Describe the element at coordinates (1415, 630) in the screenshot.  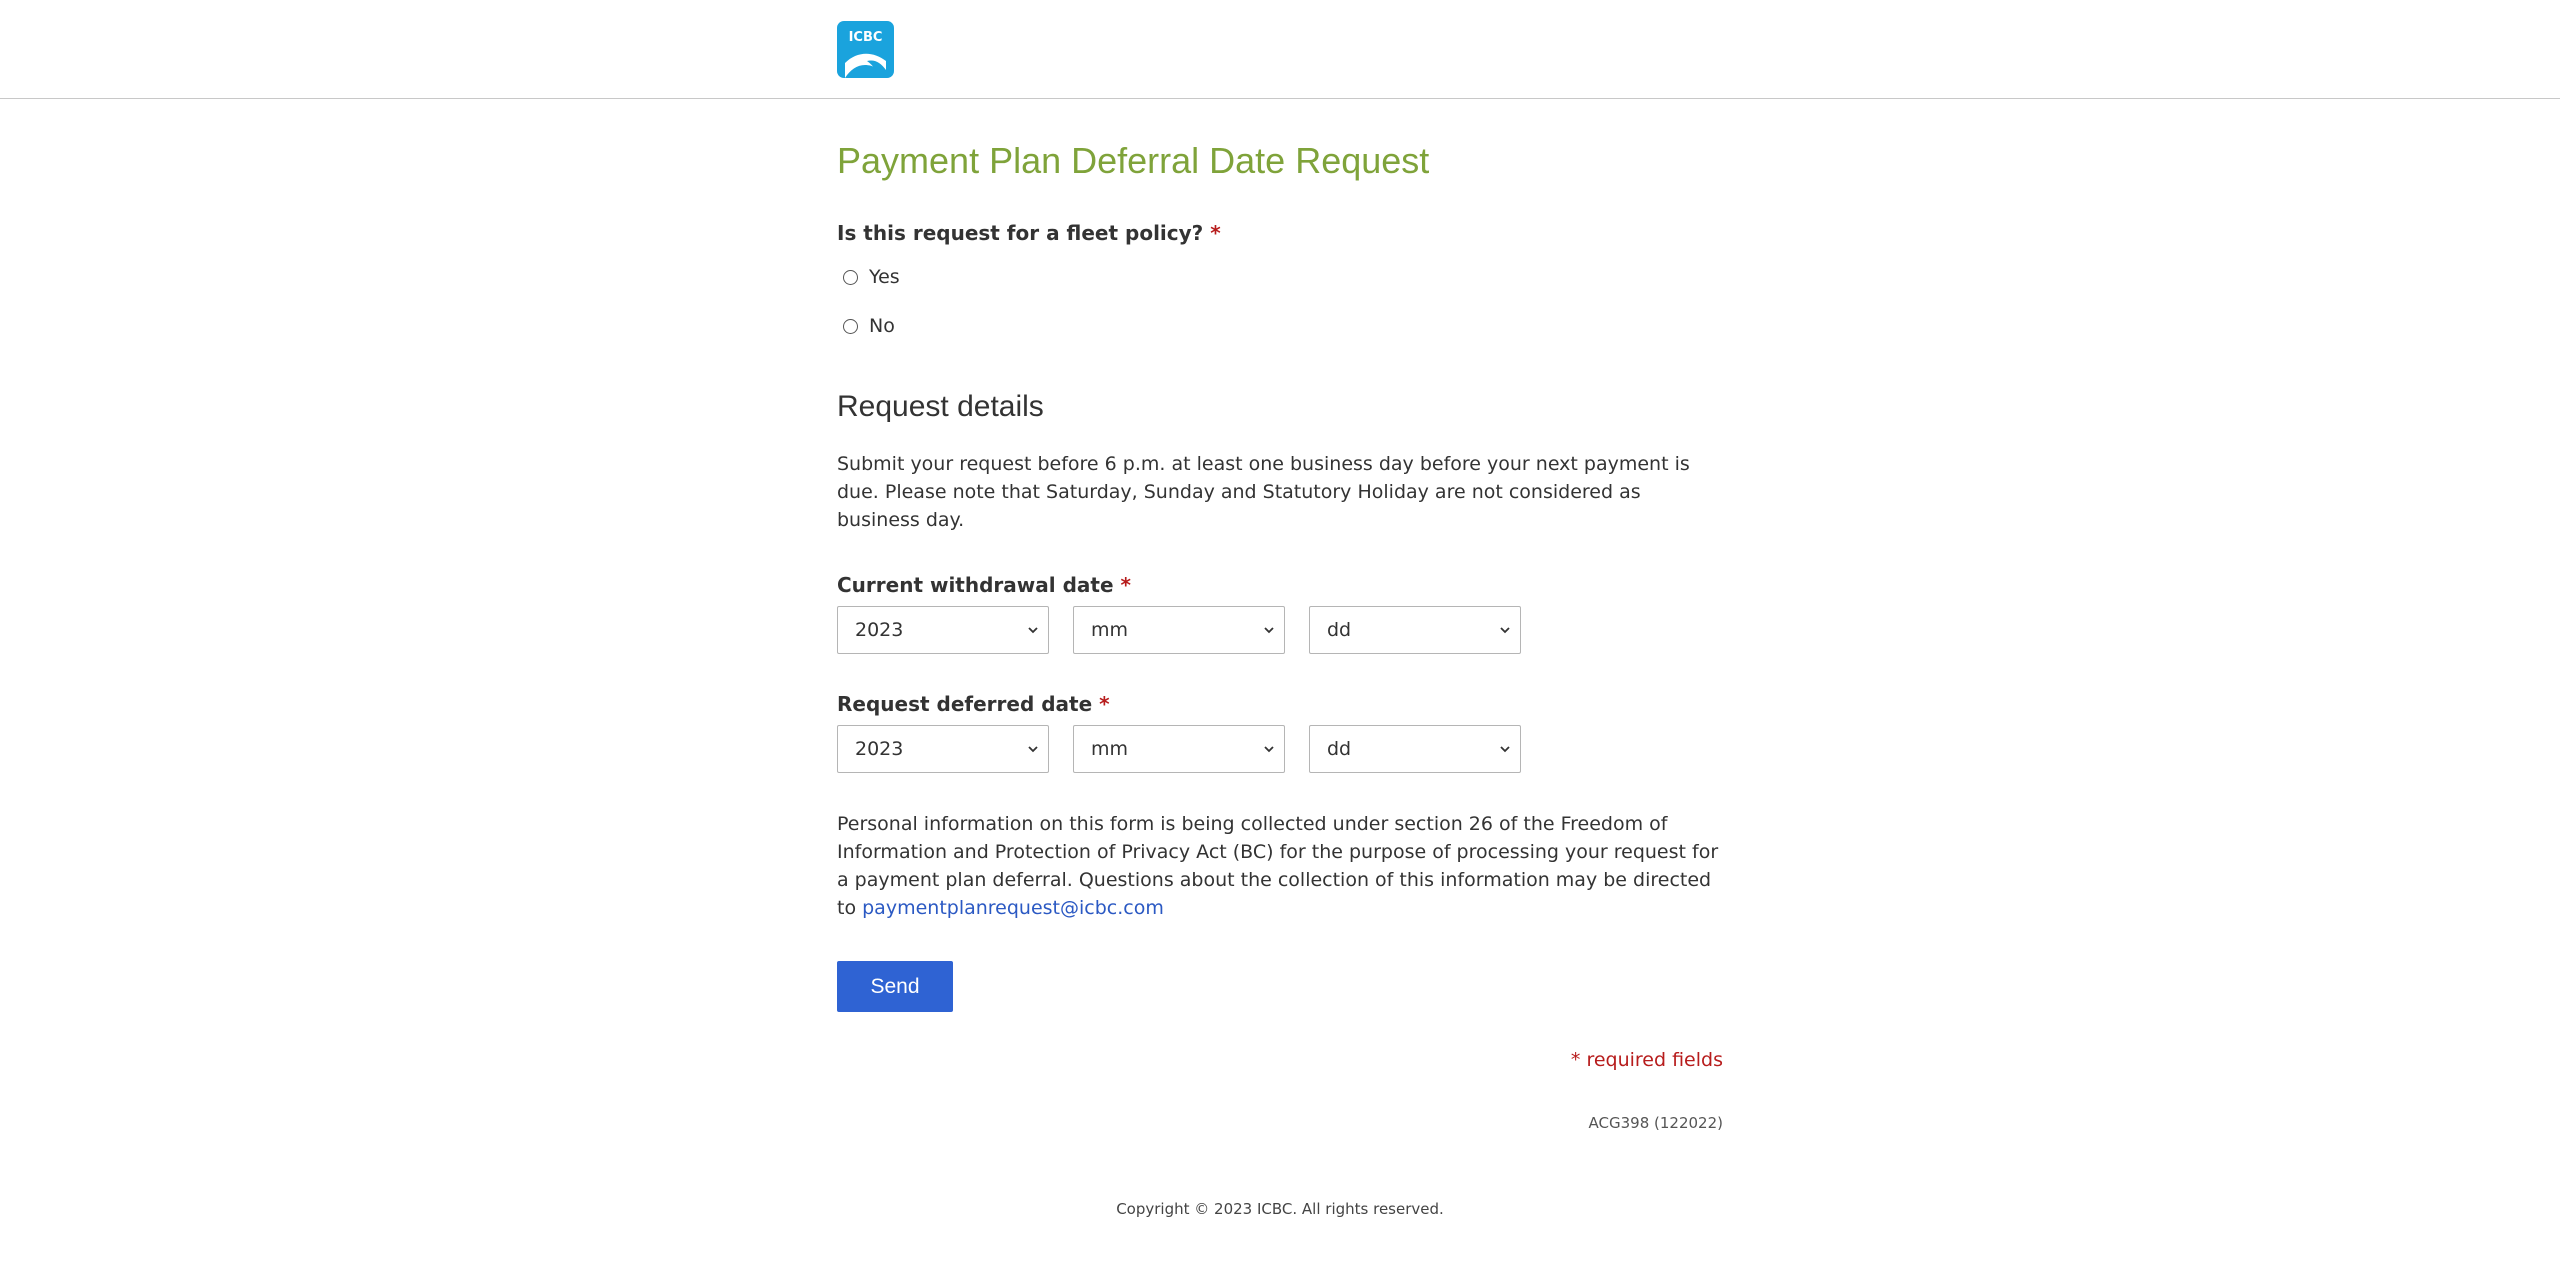
I see `current-withdrawal-day-select: dd` at that location.